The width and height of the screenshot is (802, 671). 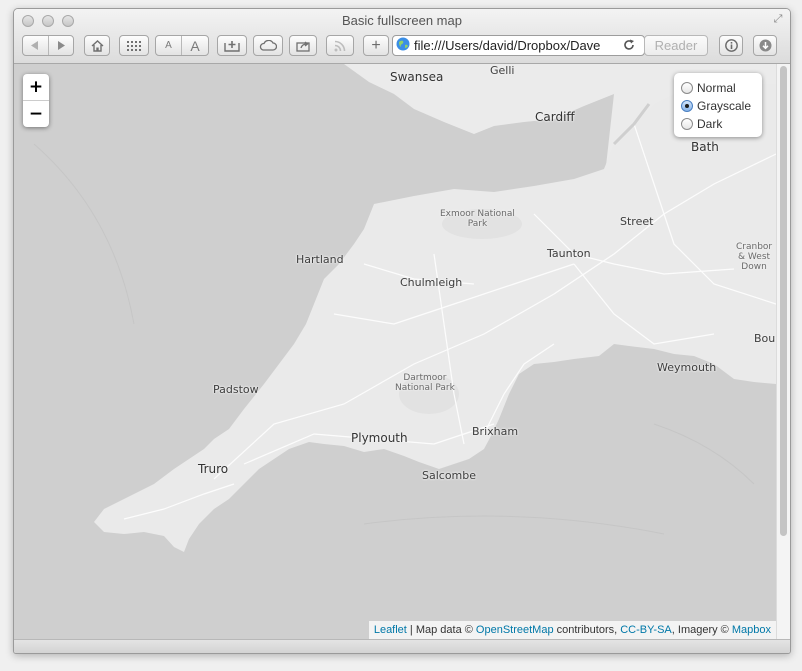 I want to click on add-bookmark-button, so click(x=232, y=45).